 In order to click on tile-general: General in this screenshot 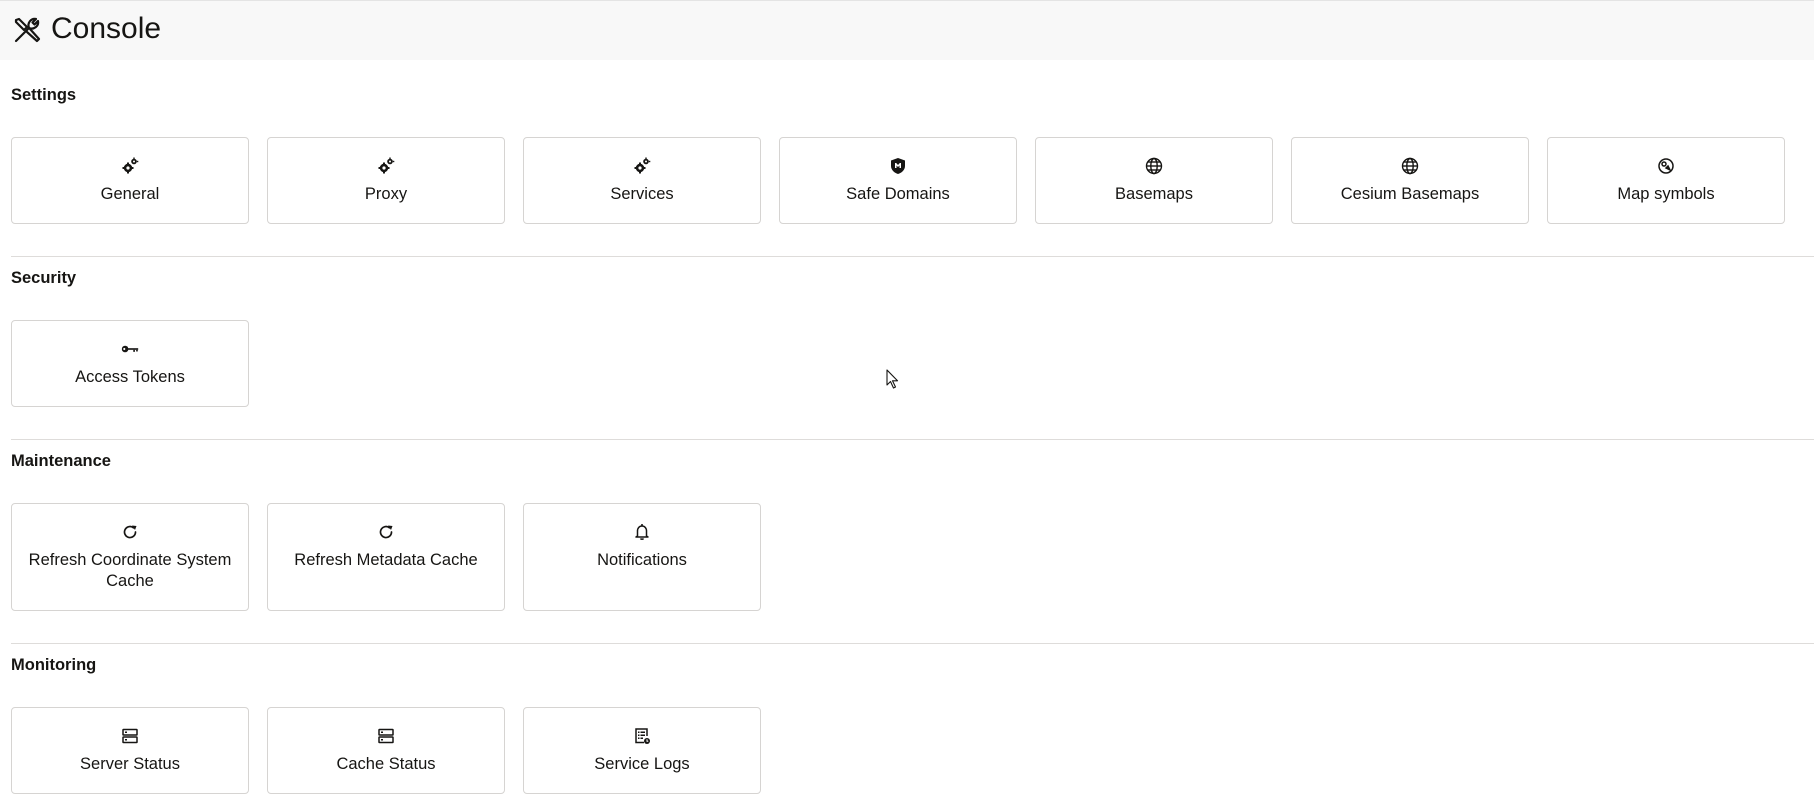, I will do `click(130, 180)`.